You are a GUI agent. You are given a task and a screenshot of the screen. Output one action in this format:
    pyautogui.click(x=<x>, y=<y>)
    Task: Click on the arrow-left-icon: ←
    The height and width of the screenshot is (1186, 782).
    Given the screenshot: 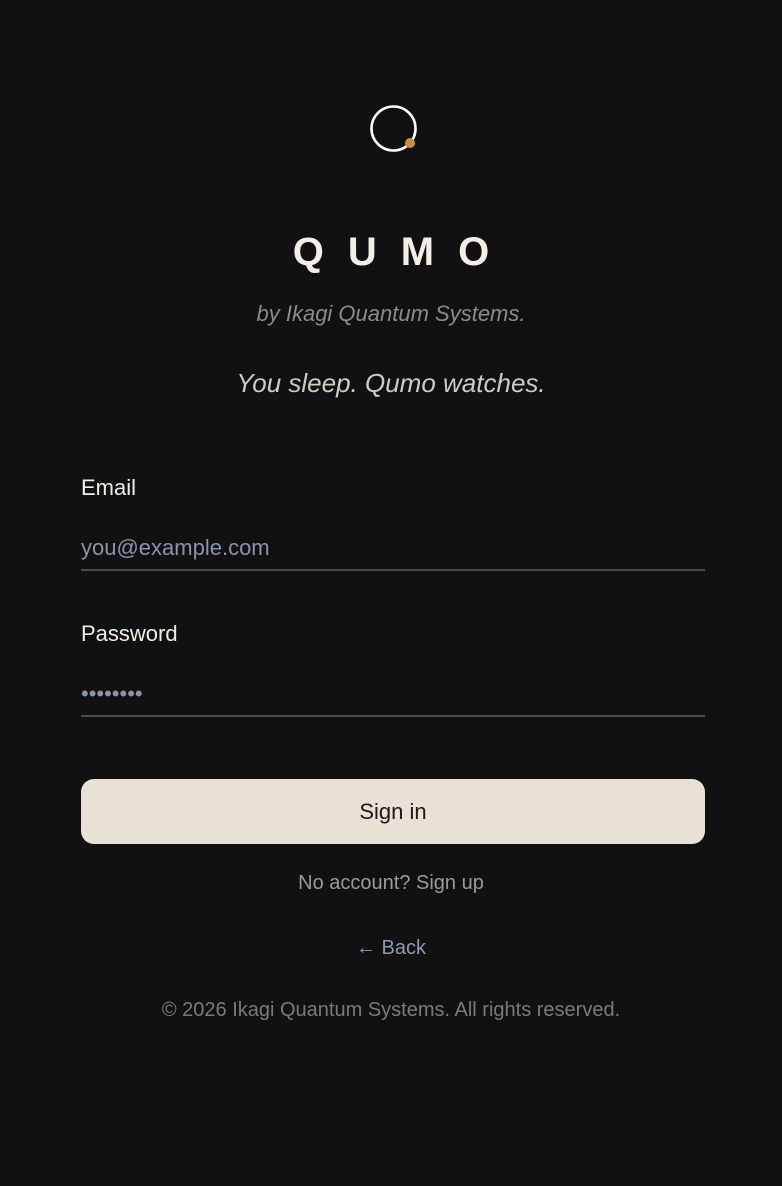 What is the action you would take?
    pyautogui.click(x=365, y=948)
    